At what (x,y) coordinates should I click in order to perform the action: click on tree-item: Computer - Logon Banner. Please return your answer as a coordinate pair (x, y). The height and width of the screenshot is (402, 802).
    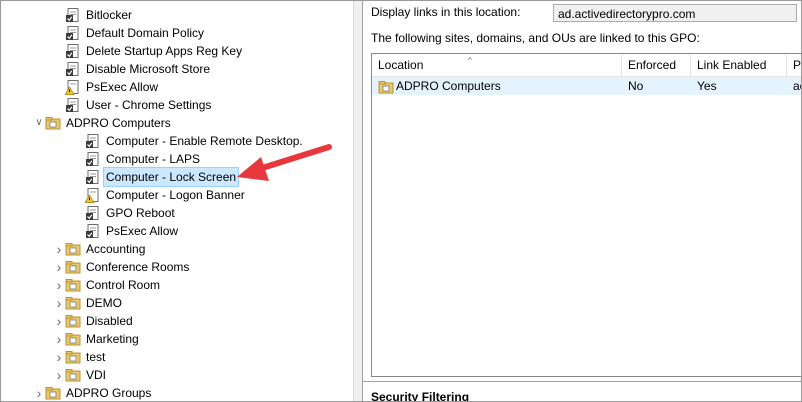
    Looking at the image, I should click on (160, 195).